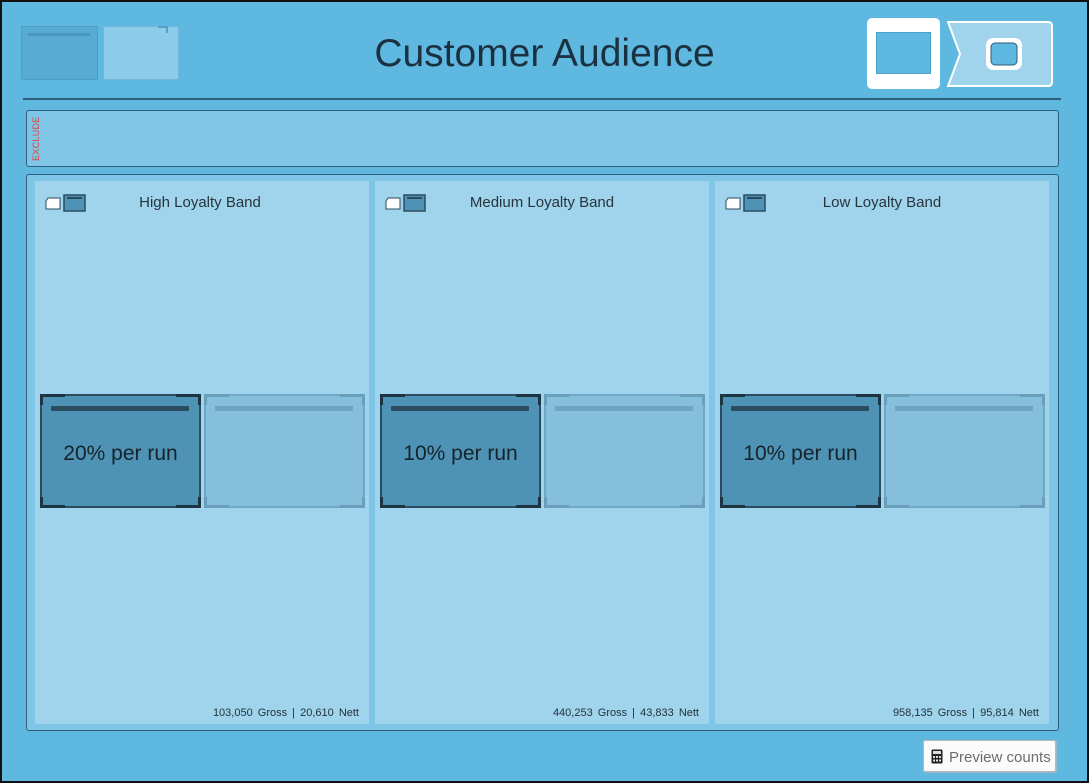  Describe the element at coordinates (542, 202) in the screenshot. I see `band-title: Medium Loyalty Band` at that location.